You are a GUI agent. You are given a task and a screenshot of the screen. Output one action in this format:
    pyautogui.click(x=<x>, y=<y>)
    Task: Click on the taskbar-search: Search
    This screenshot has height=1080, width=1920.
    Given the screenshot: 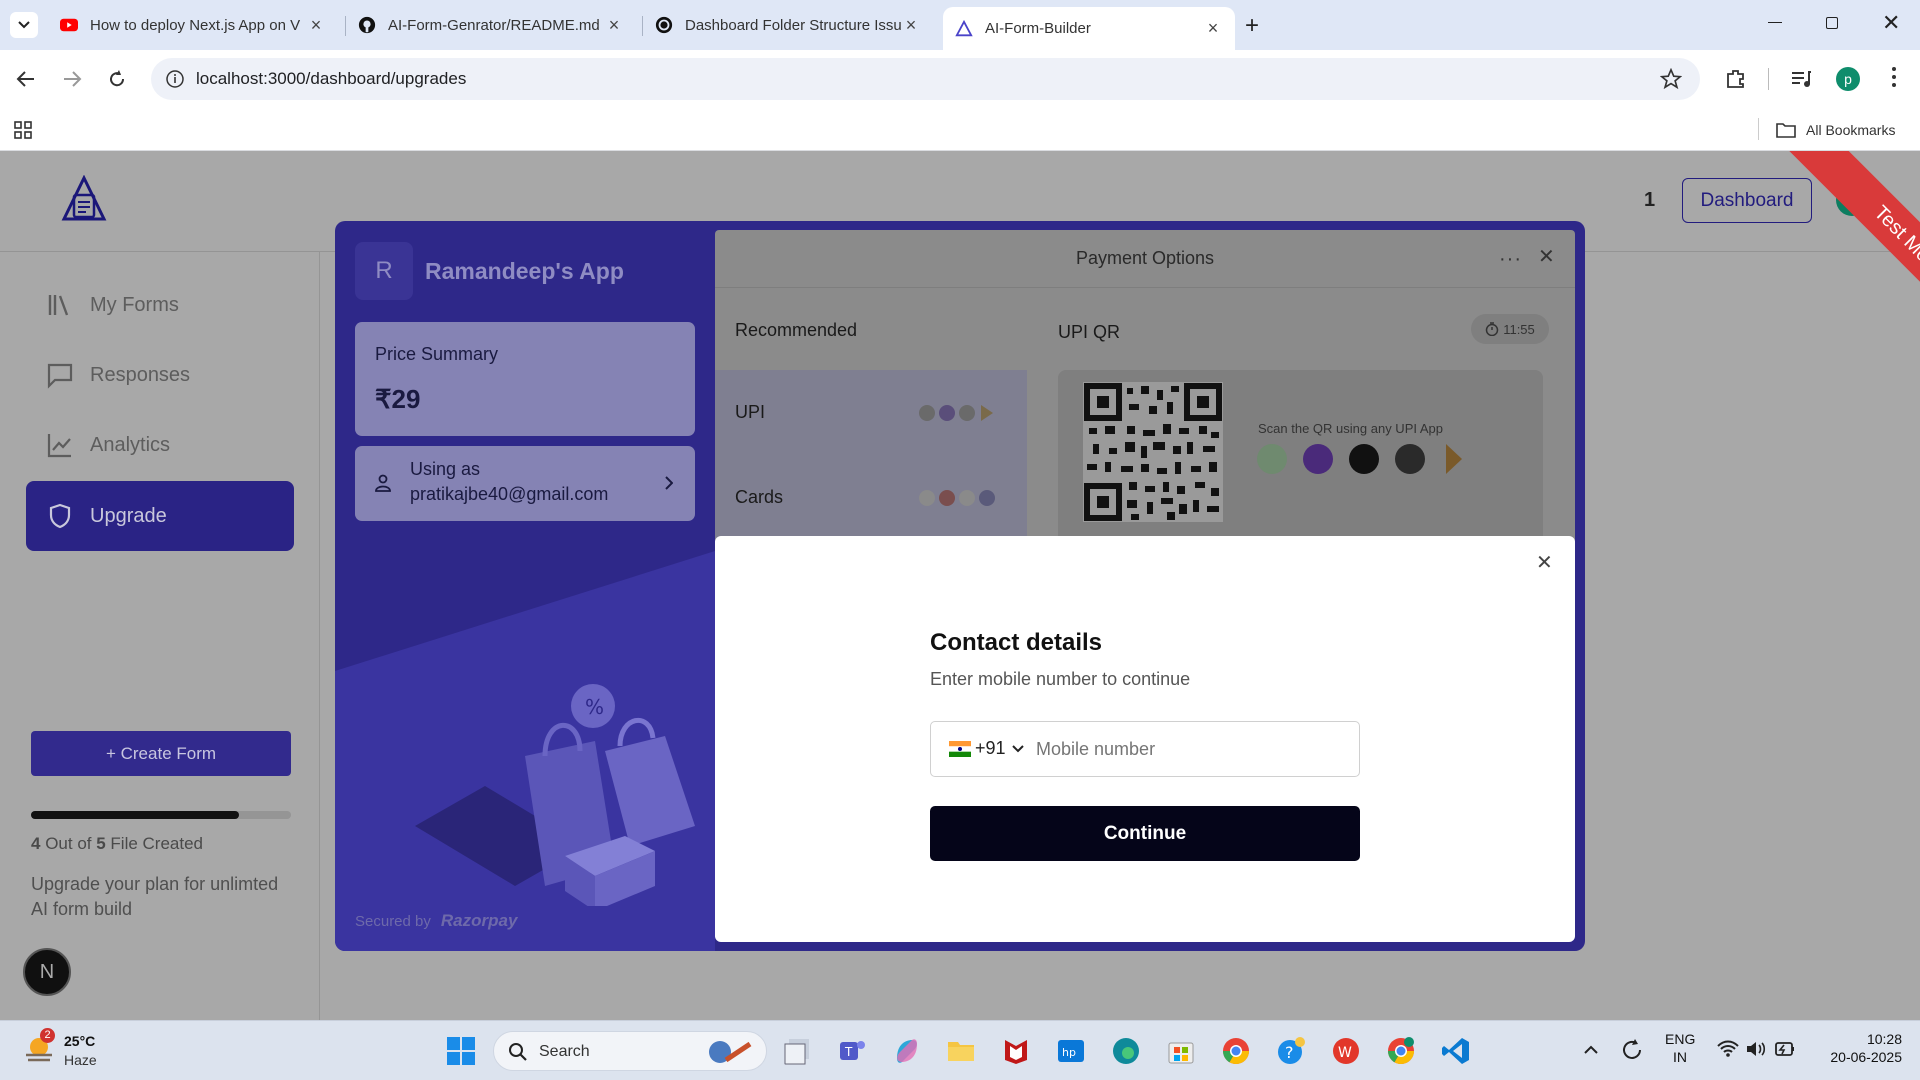 What is the action you would take?
    pyautogui.click(x=630, y=1051)
    